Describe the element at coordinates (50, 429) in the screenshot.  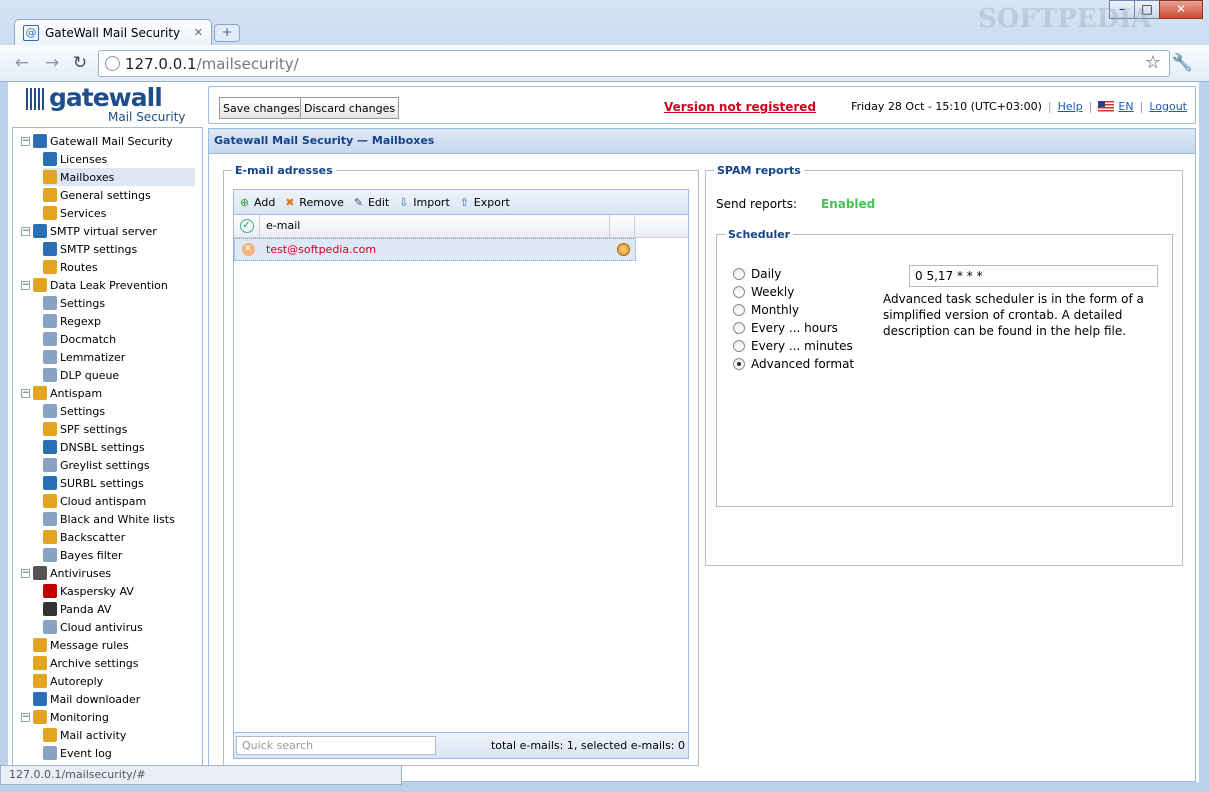
I see `spf-icon` at that location.